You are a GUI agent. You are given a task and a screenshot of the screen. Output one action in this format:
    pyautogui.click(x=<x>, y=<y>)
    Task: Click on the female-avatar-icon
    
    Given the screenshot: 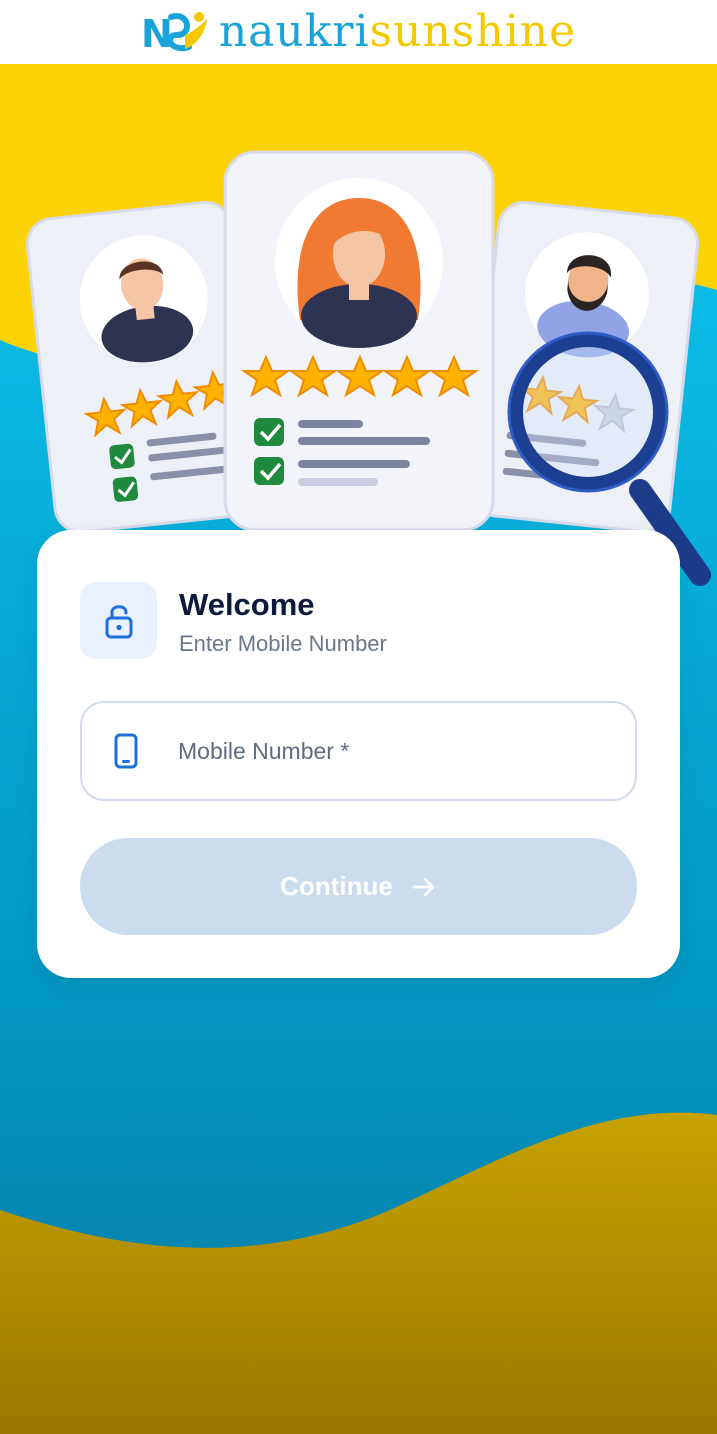 What is the action you would take?
    pyautogui.click(x=359, y=273)
    